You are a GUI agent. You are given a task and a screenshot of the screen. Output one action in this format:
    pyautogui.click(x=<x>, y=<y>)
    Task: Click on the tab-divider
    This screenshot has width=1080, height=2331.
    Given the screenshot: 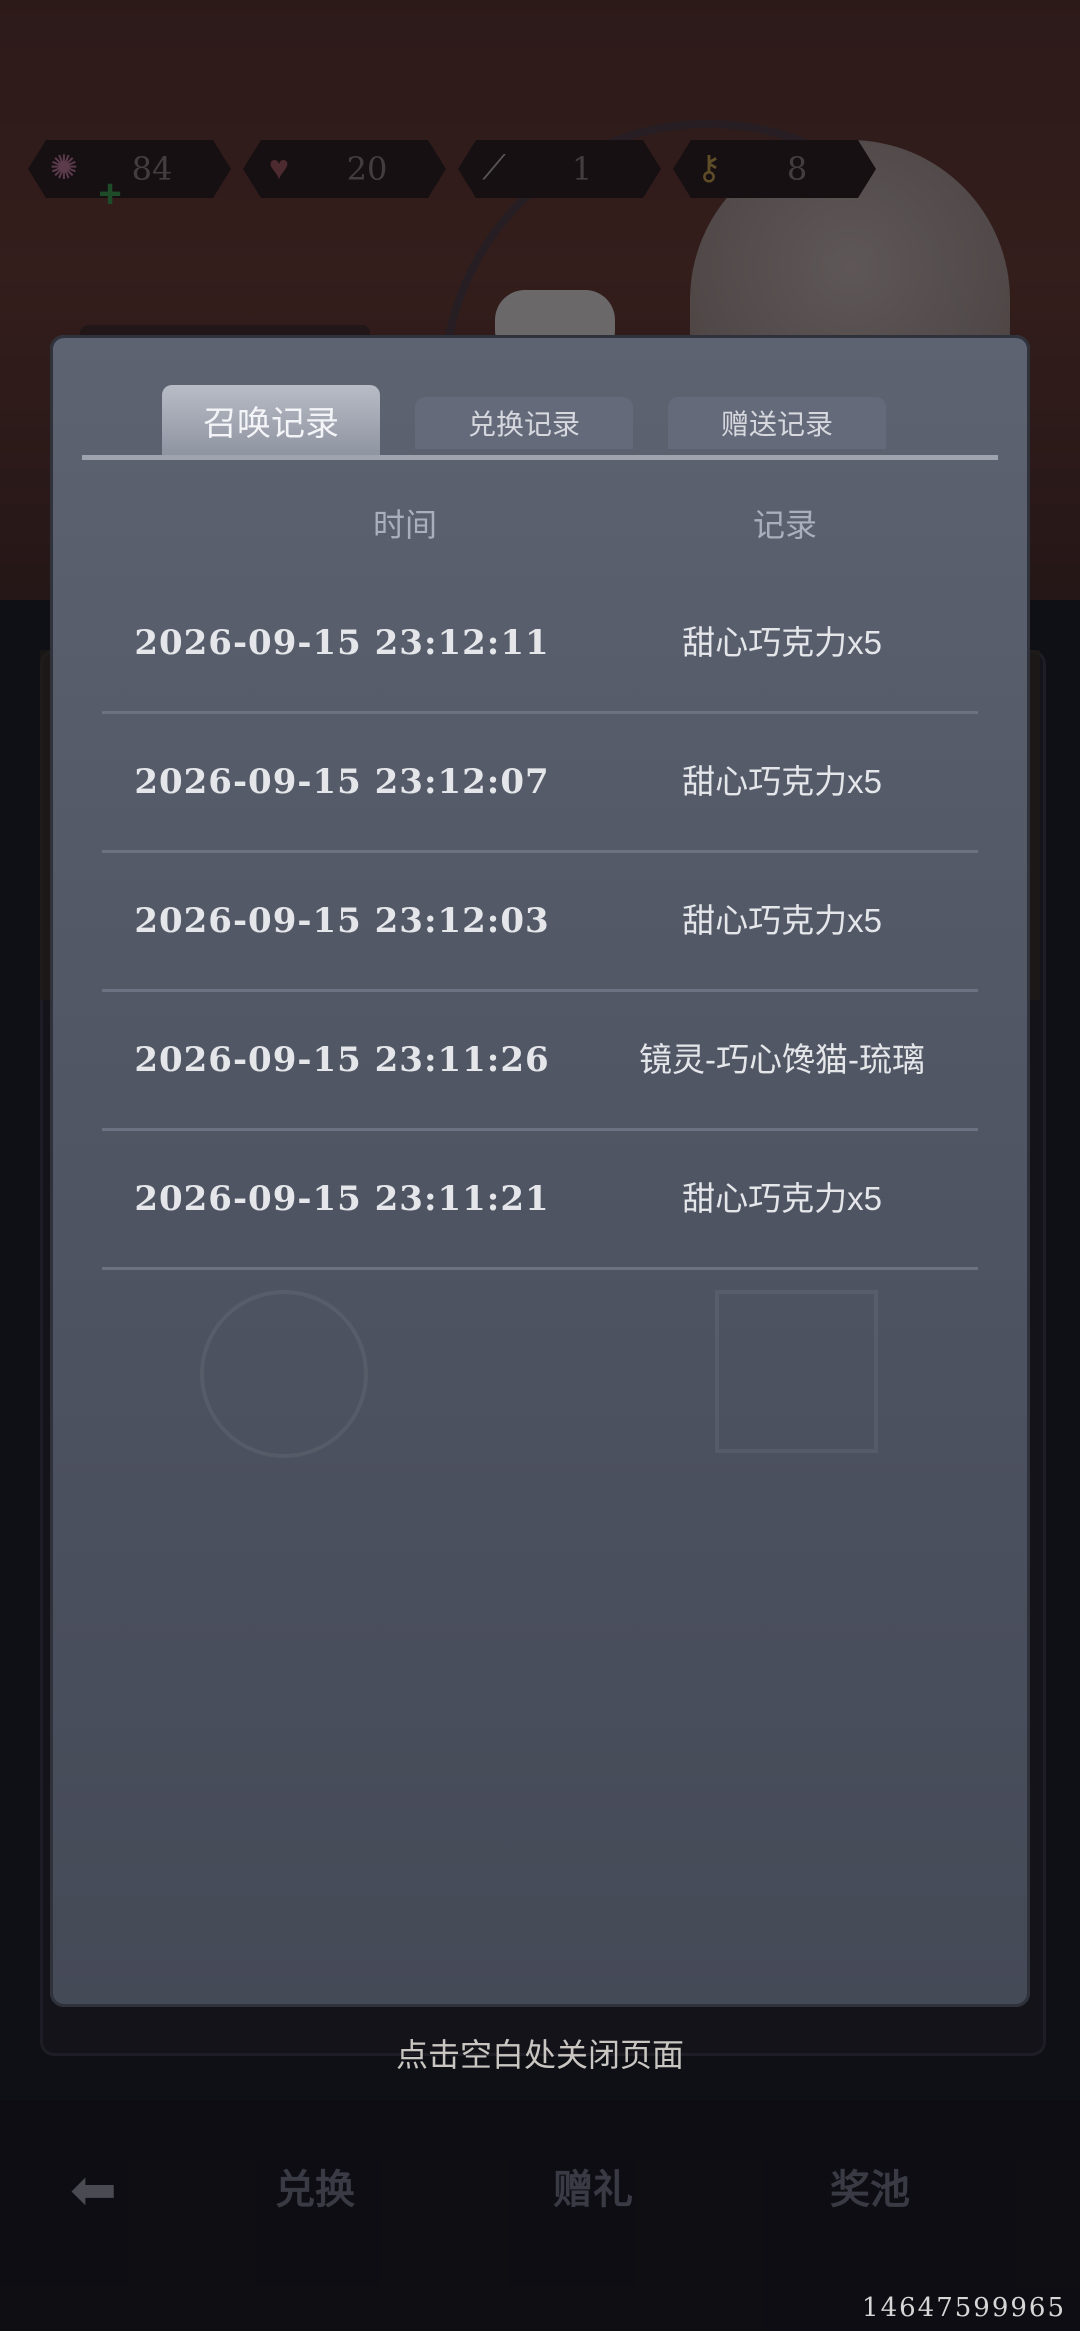 What is the action you would take?
    pyautogui.click(x=540, y=457)
    